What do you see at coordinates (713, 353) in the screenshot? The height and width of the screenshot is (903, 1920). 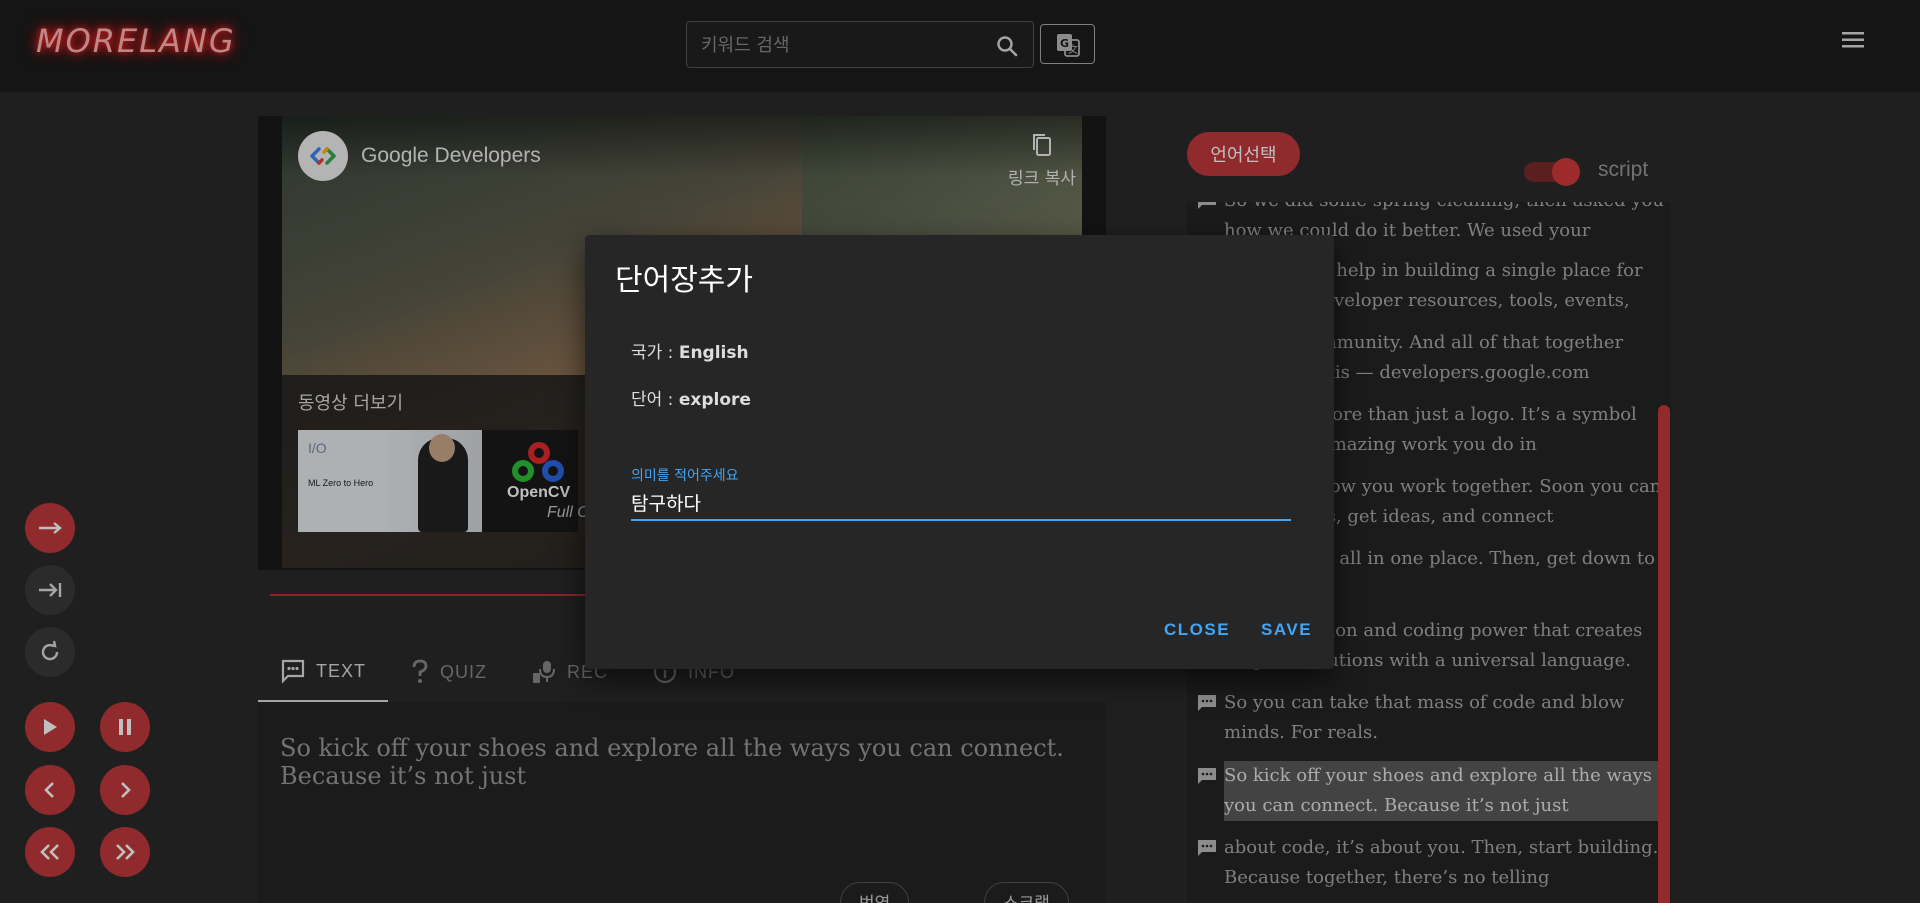 I see `country-value: English` at bounding box center [713, 353].